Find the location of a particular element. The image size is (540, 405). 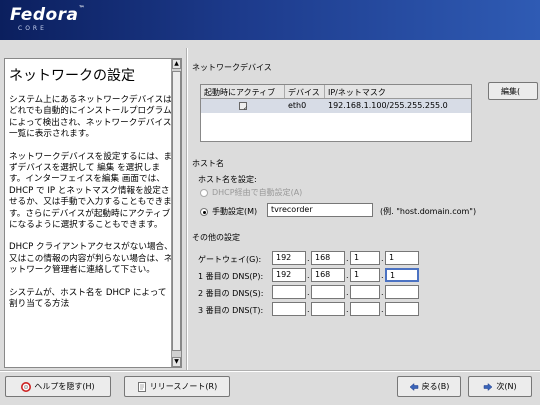

dhcp-radio is located at coordinates (204, 192).